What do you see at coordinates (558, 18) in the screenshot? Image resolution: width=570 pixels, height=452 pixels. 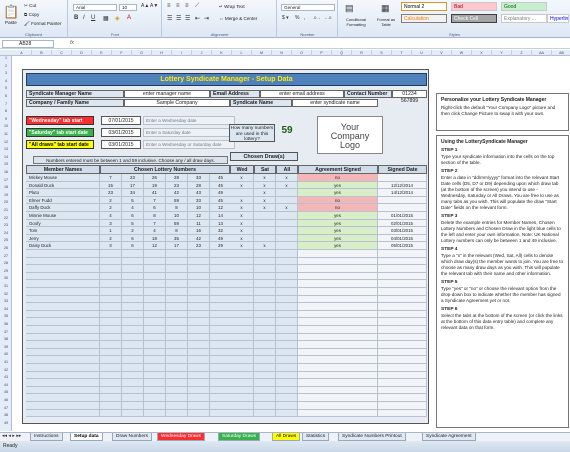 I see `cell-style-6: Hyperlin` at bounding box center [558, 18].